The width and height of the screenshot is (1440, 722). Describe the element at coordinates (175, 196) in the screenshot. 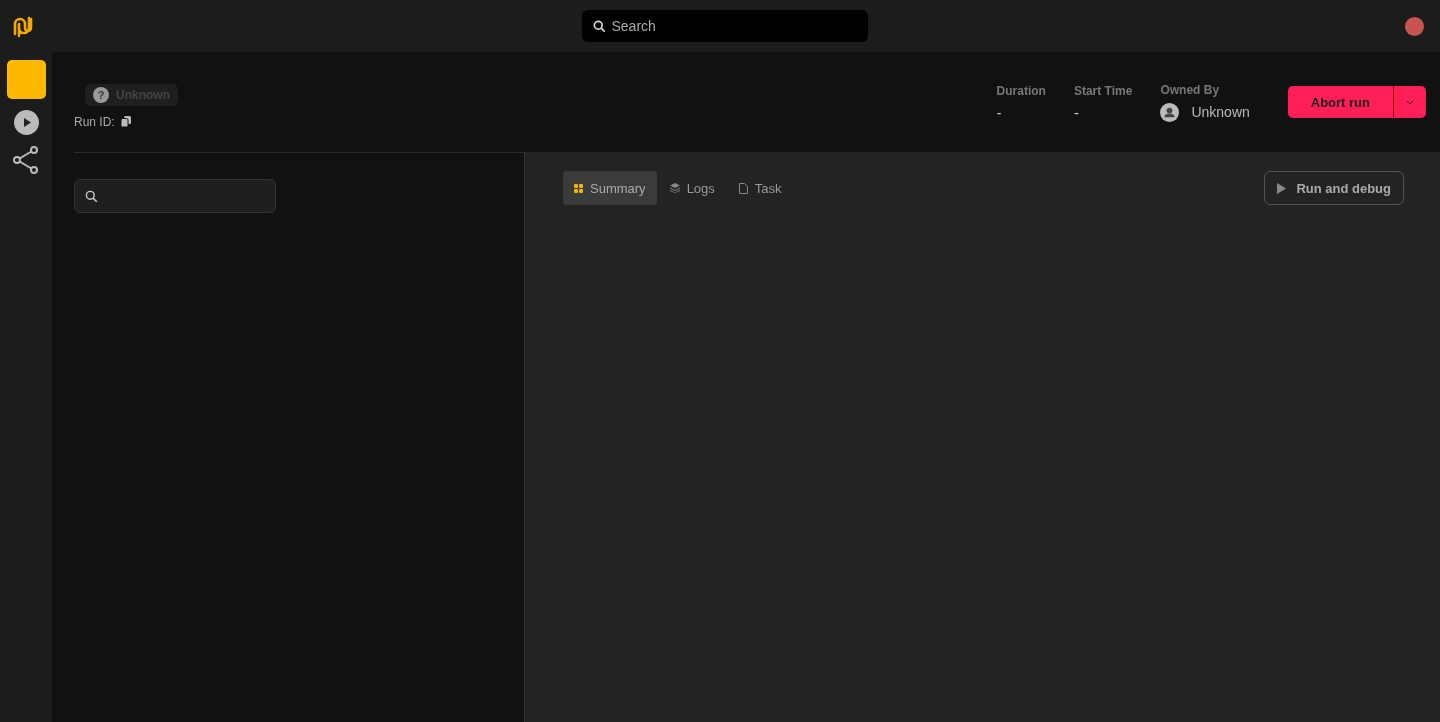

I see `search-field` at that location.